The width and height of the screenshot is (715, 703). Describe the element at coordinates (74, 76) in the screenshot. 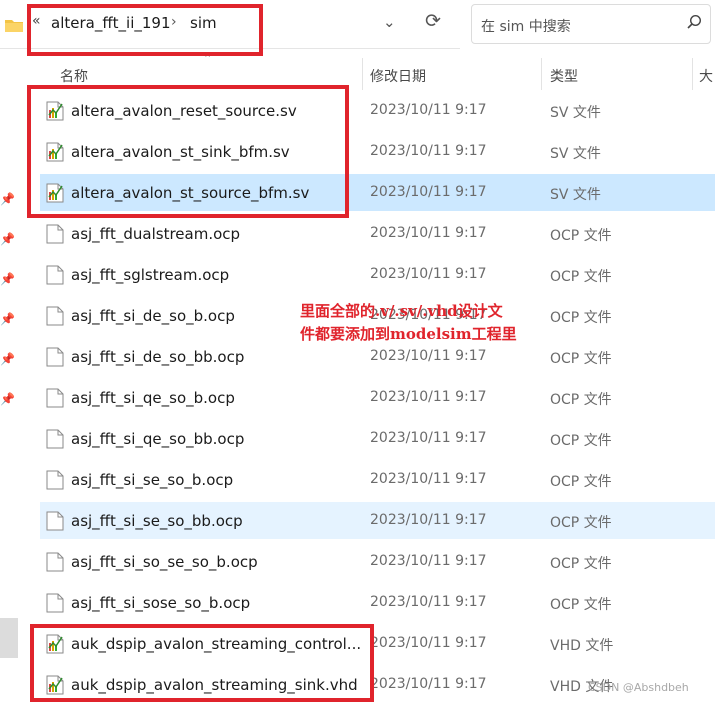

I see `column-name: 名称` at that location.